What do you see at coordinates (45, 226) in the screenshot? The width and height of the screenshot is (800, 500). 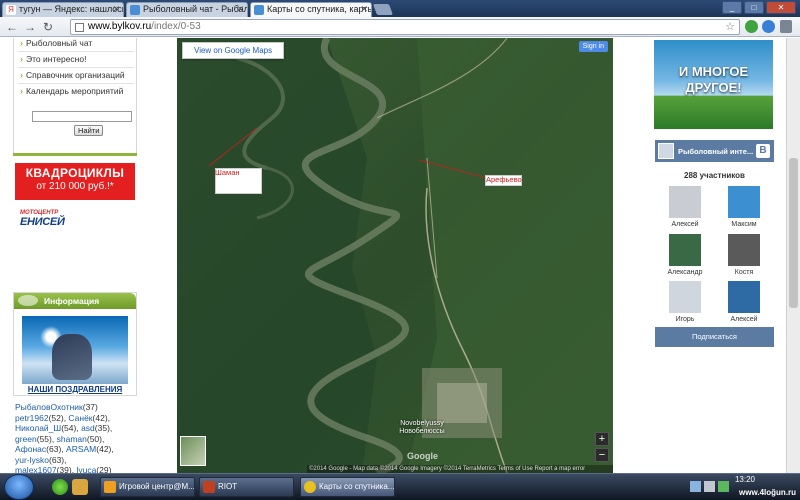 I see `moto-enisey-logo: МОТОЦЕНТР ЕНИСЕЙ` at bounding box center [45, 226].